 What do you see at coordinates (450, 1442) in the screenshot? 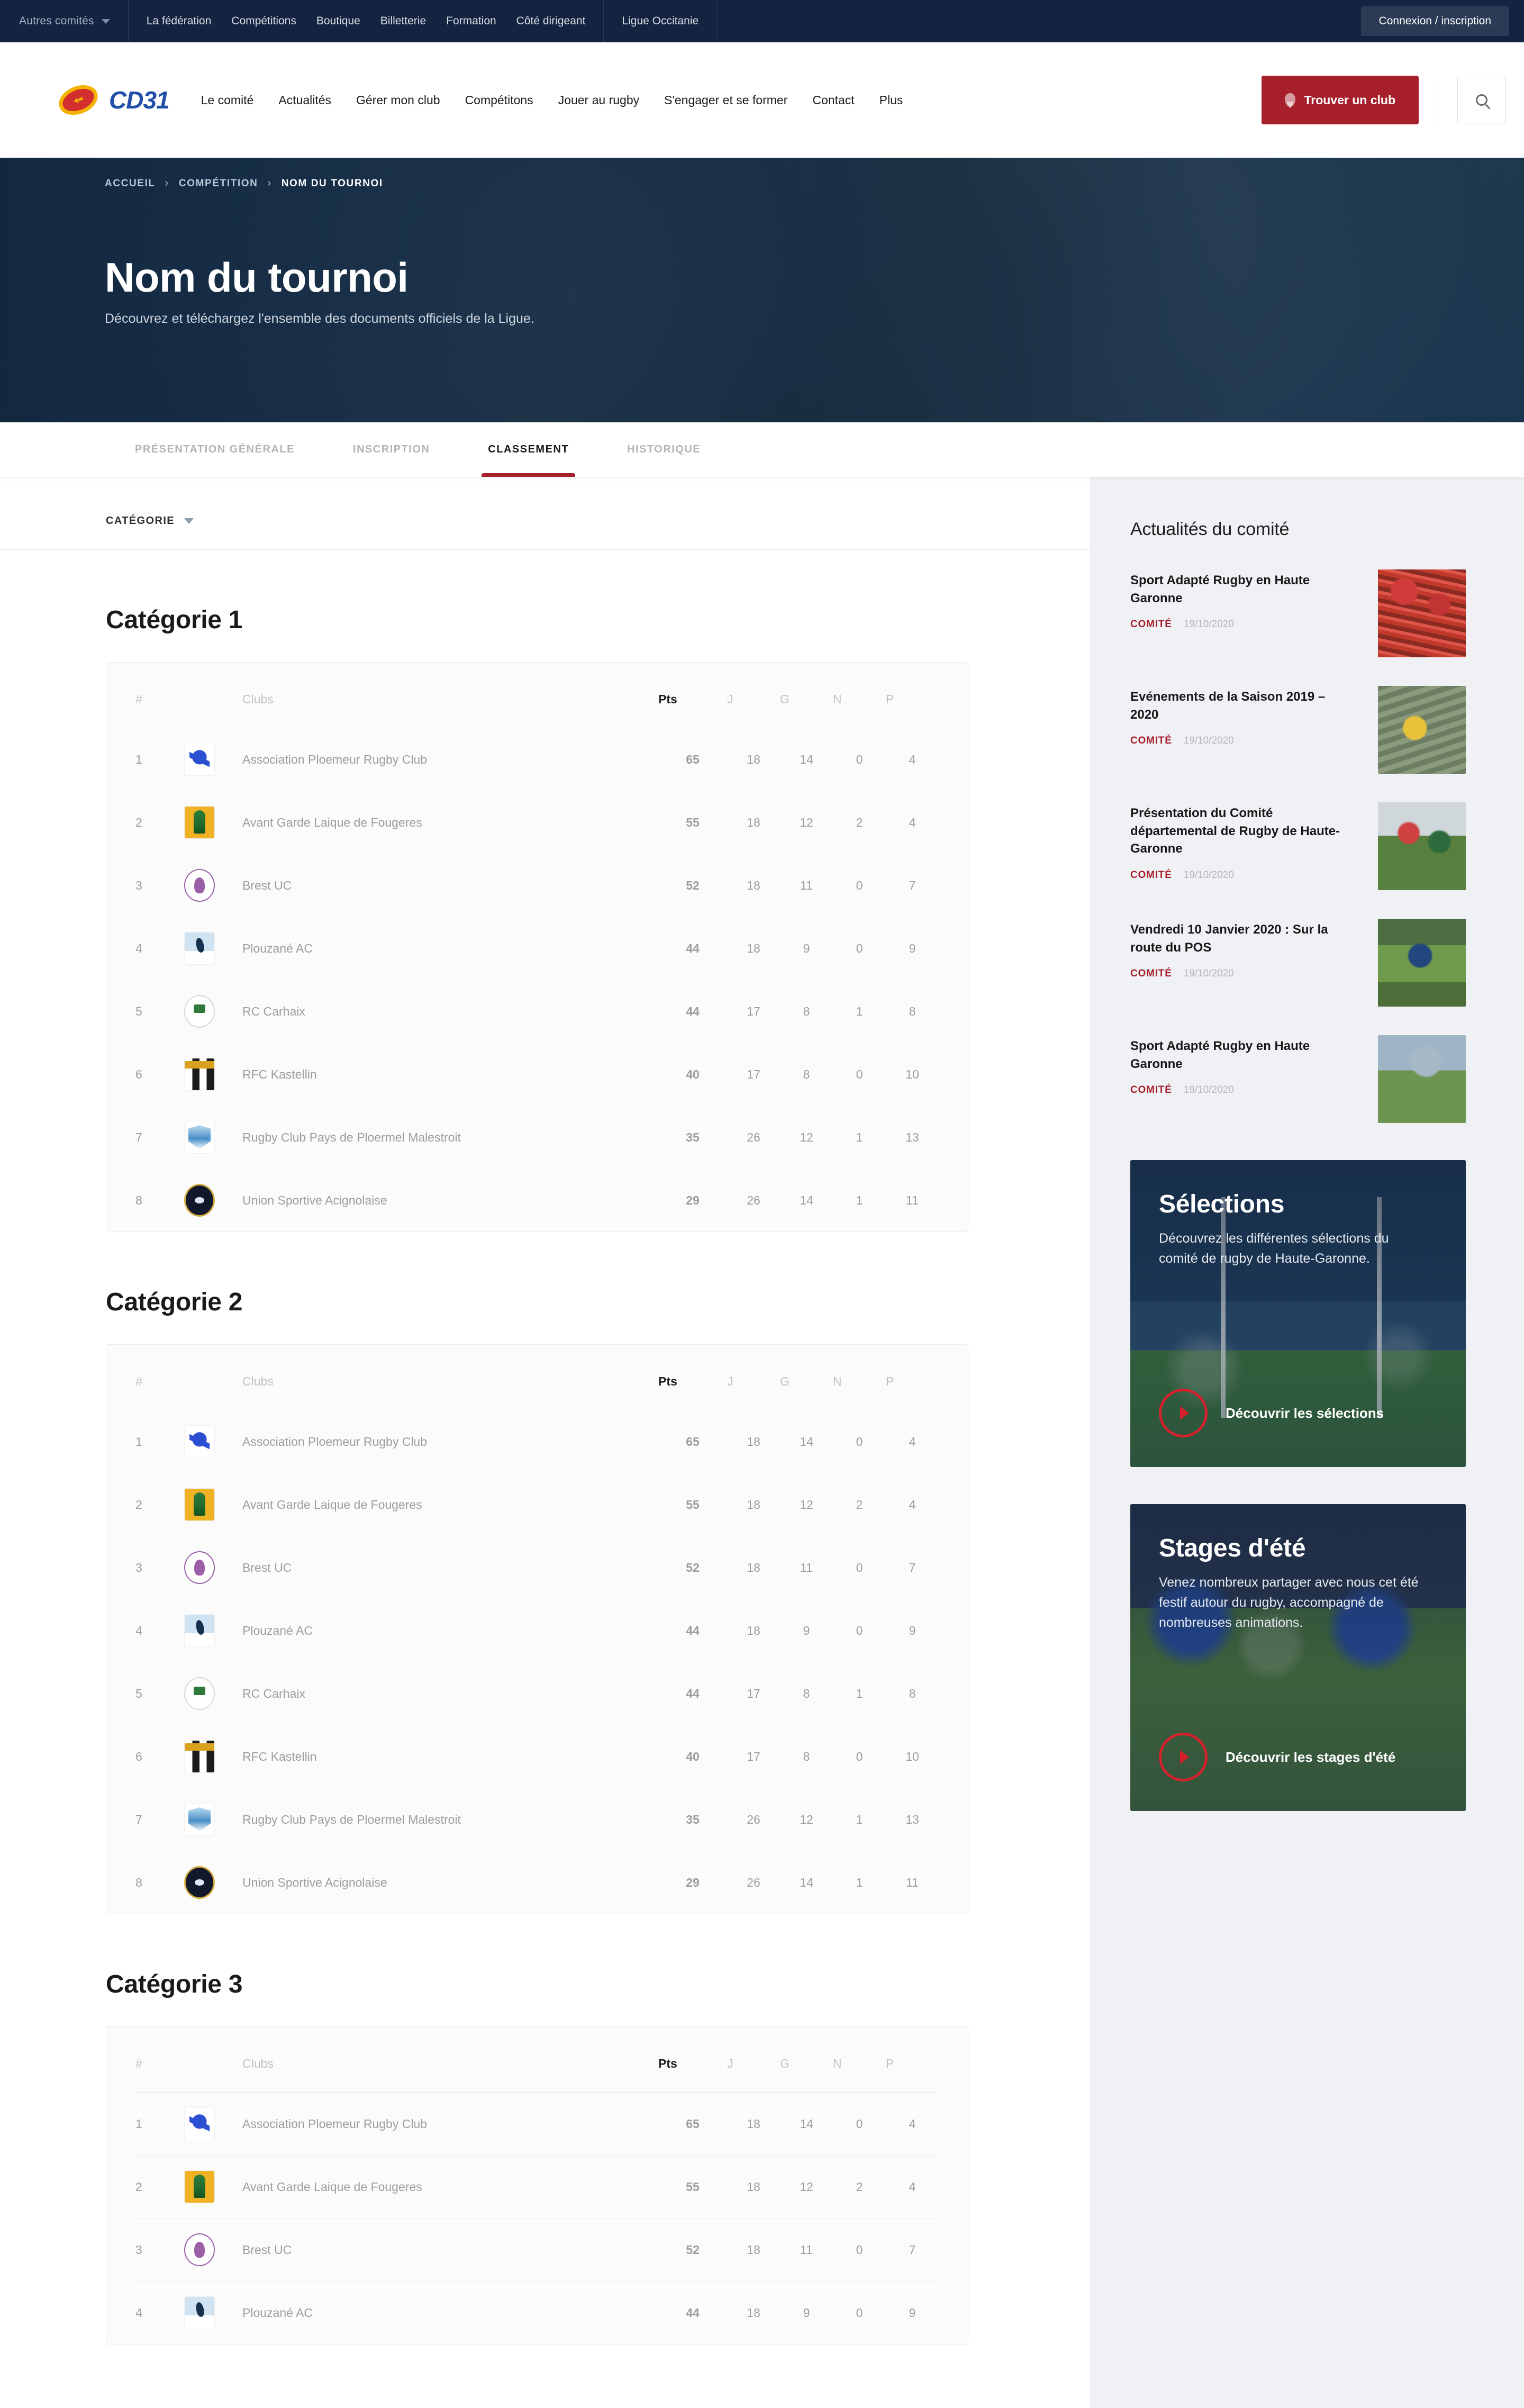
I see `cell-club-name: Association Ploemeur Rugby Club` at bounding box center [450, 1442].